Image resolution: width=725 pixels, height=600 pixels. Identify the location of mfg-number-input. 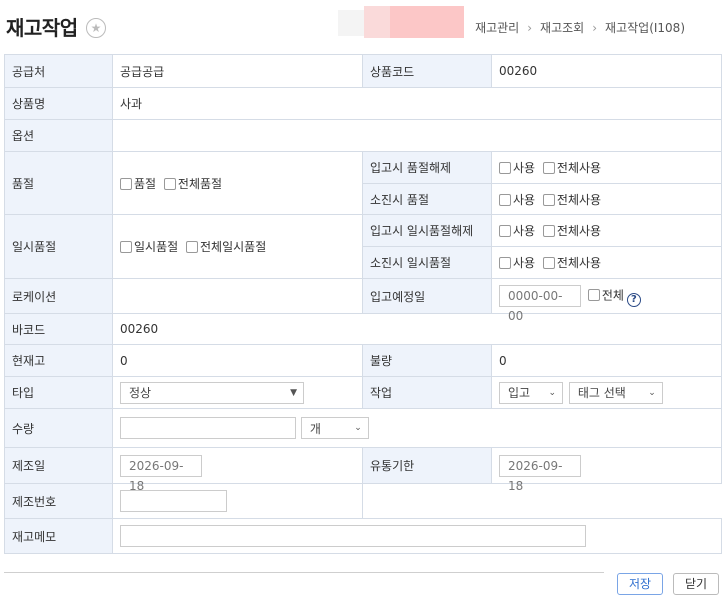
(173, 501).